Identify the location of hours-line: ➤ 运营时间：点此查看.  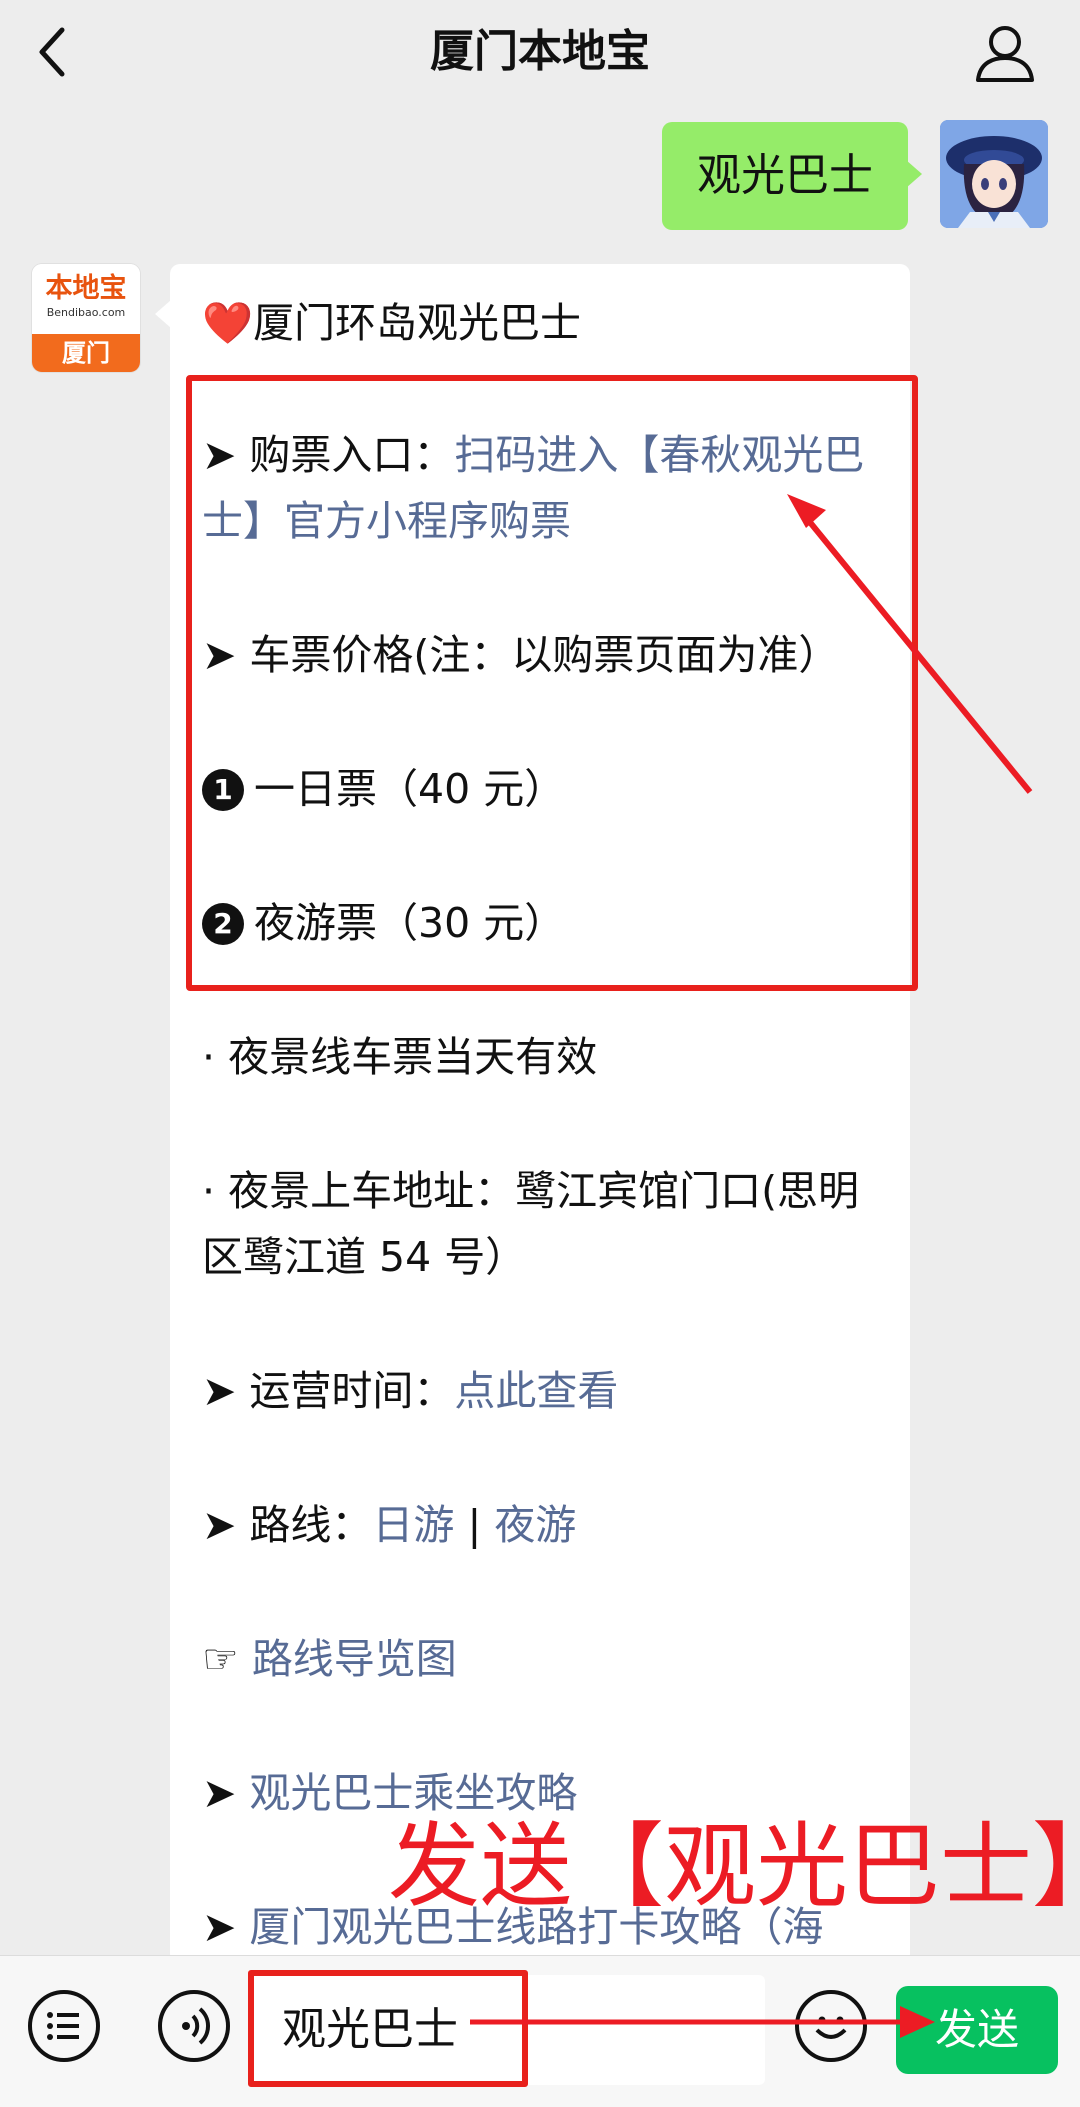
(547, 1391).